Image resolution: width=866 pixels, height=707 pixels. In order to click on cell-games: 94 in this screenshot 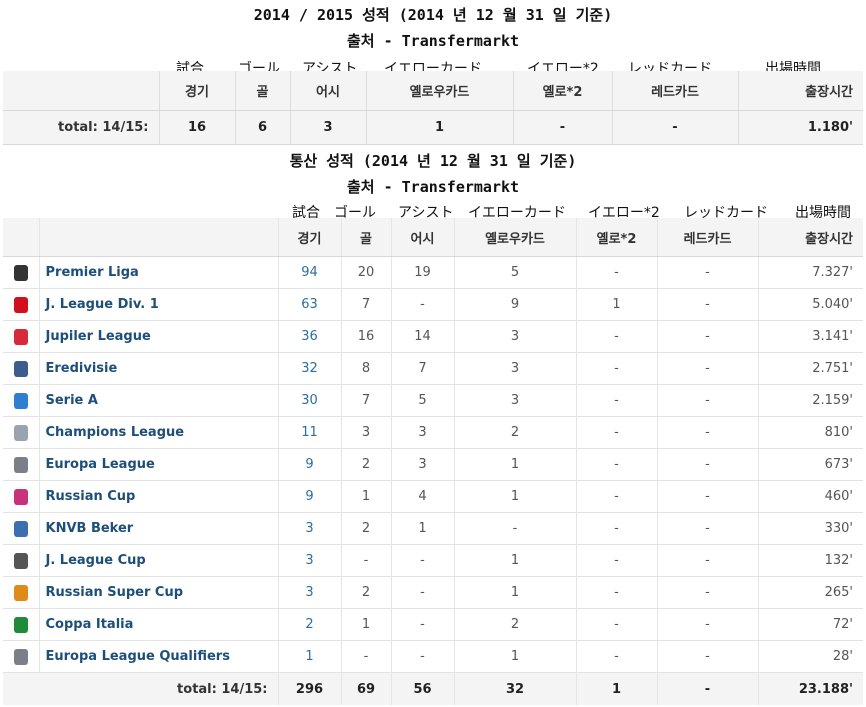, I will do `click(309, 272)`.